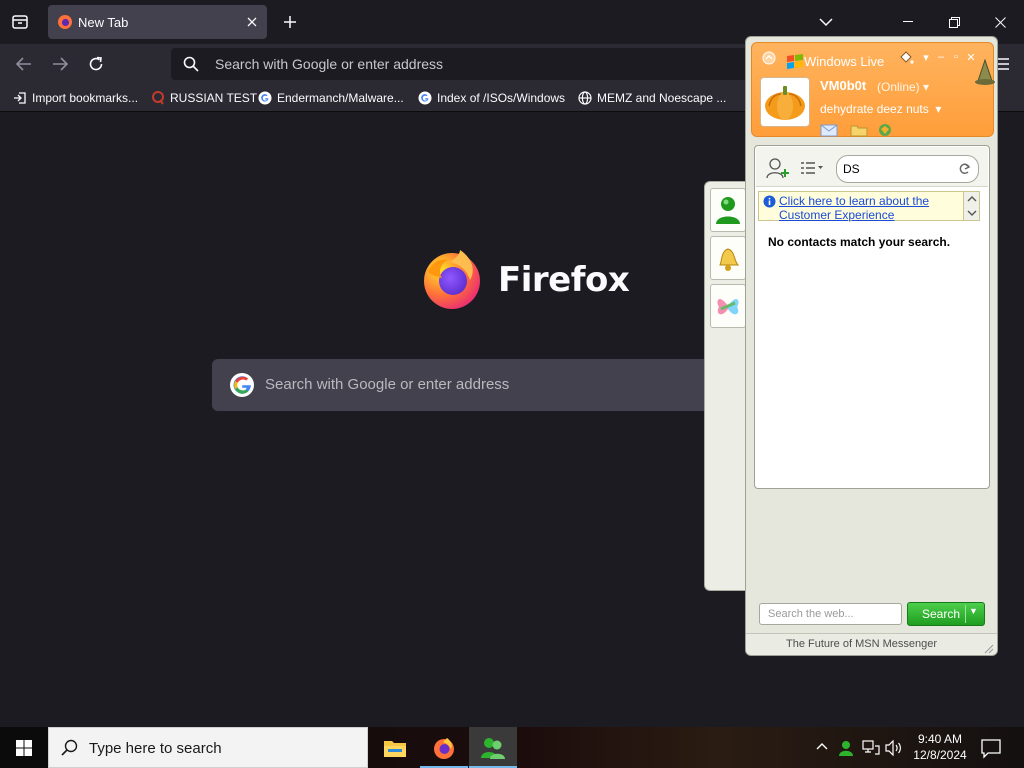 The height and width of the screenshot is (768, 1024). I want to click on list-all-tabs-button, so click(826, 22).